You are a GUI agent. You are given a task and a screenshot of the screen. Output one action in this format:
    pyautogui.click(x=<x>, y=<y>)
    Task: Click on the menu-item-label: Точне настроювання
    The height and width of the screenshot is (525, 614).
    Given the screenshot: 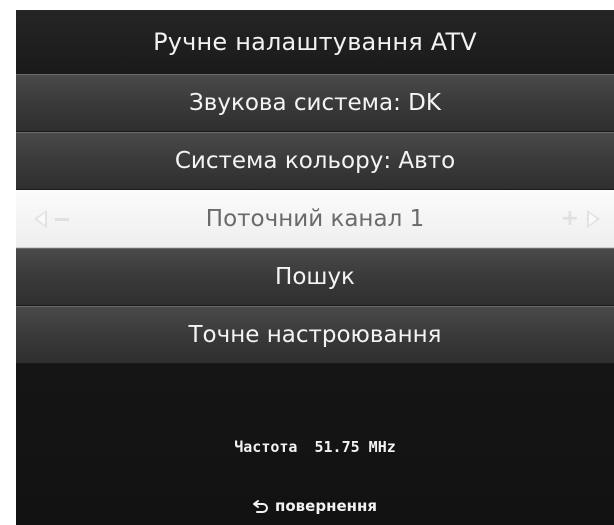 What is the action you would take?
    pyautogui.click(x=315, y=335)
    